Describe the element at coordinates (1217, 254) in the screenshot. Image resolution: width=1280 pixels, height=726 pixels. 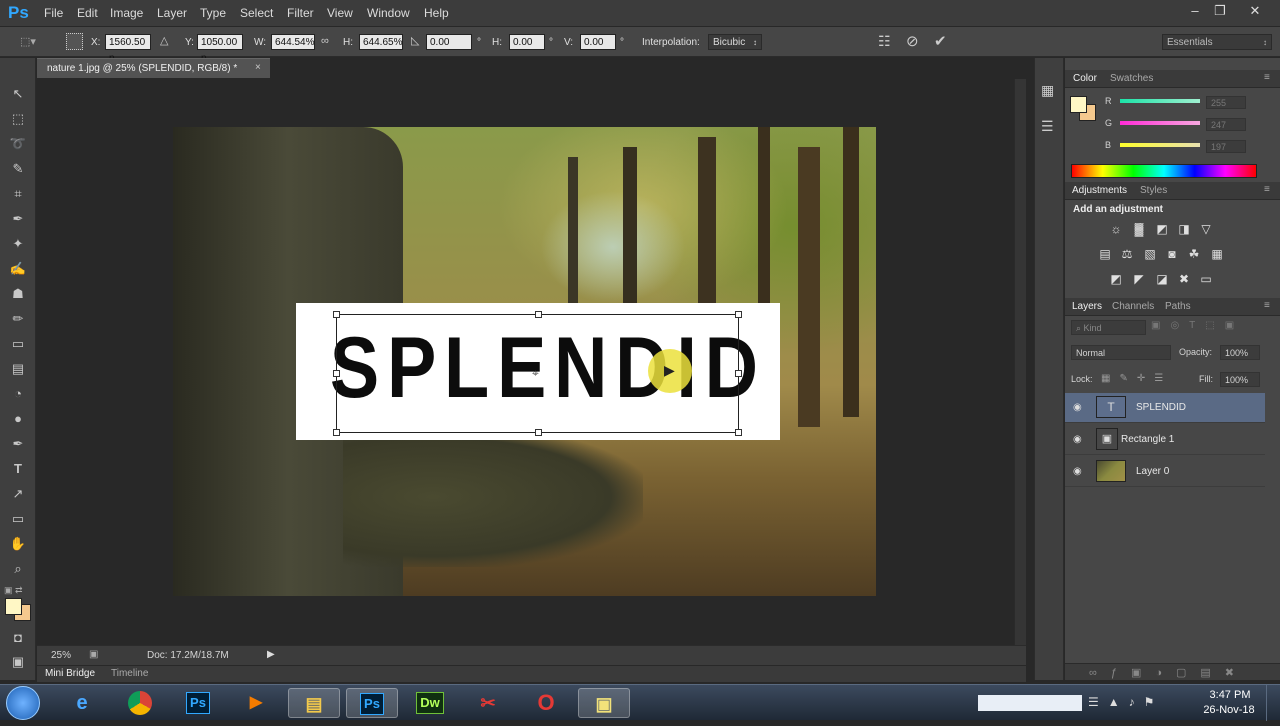
I see `color-lookup-icon: ▦` at that location.